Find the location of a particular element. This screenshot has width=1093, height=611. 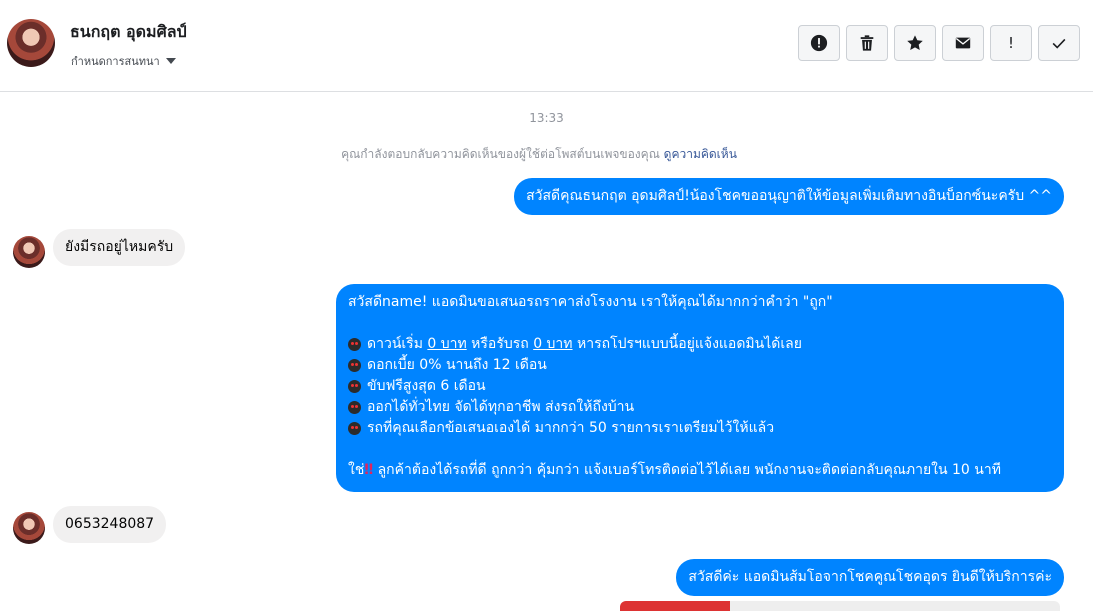

double-exclamation-icon: ‼ is located at coordinates (369, 470).